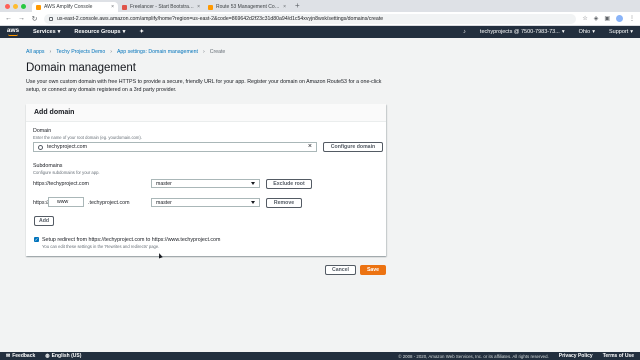 Image resolution: width=640 pixels, height=360 pixels. Describe the element at coordinates (8, 356) in the screenshot. I see `feedback-icon: ✉` at that location.